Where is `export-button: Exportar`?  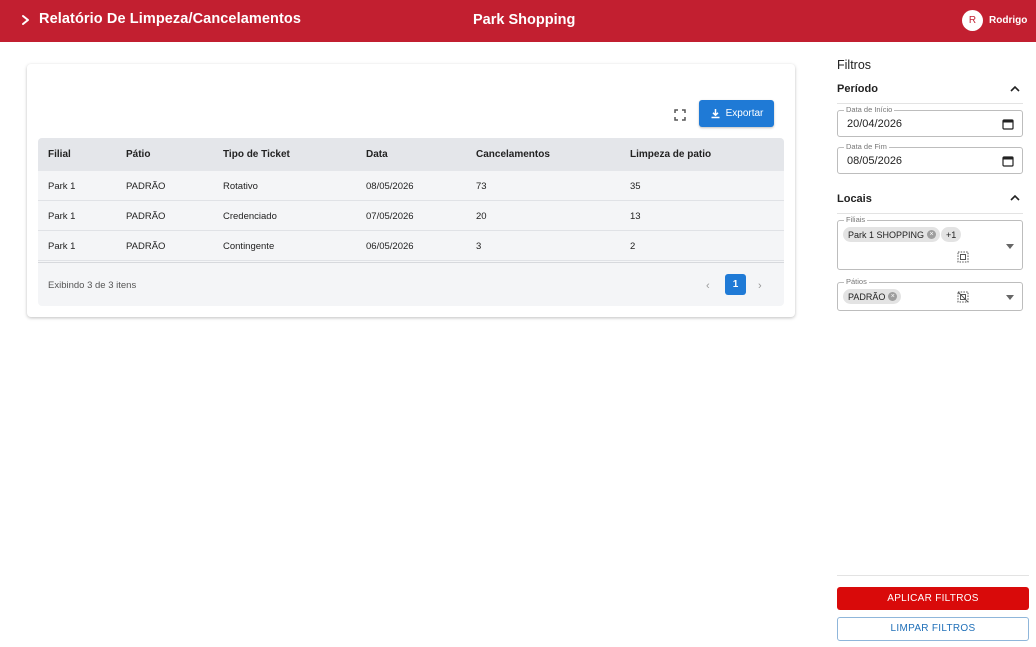 export-button: Exportar is located at coordinates (736, 113).